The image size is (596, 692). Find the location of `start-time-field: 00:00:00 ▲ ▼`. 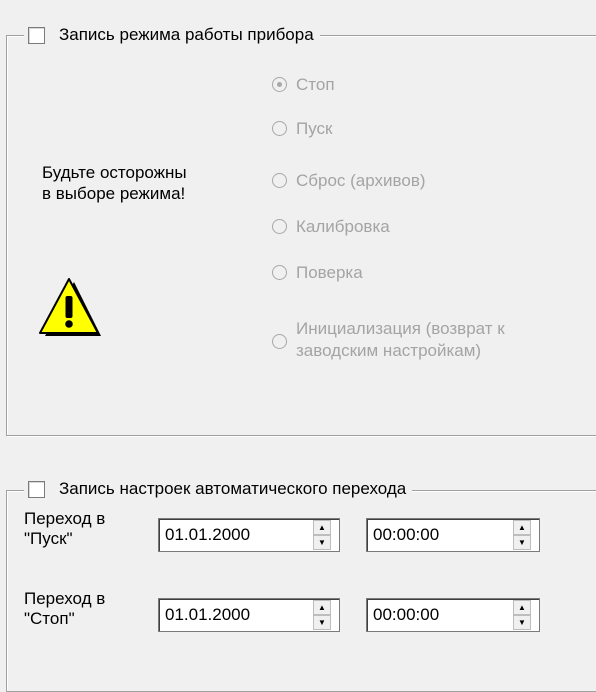

start-time-field: 00:00:00 ▲ ▼ is located at coordinates (453, 535).